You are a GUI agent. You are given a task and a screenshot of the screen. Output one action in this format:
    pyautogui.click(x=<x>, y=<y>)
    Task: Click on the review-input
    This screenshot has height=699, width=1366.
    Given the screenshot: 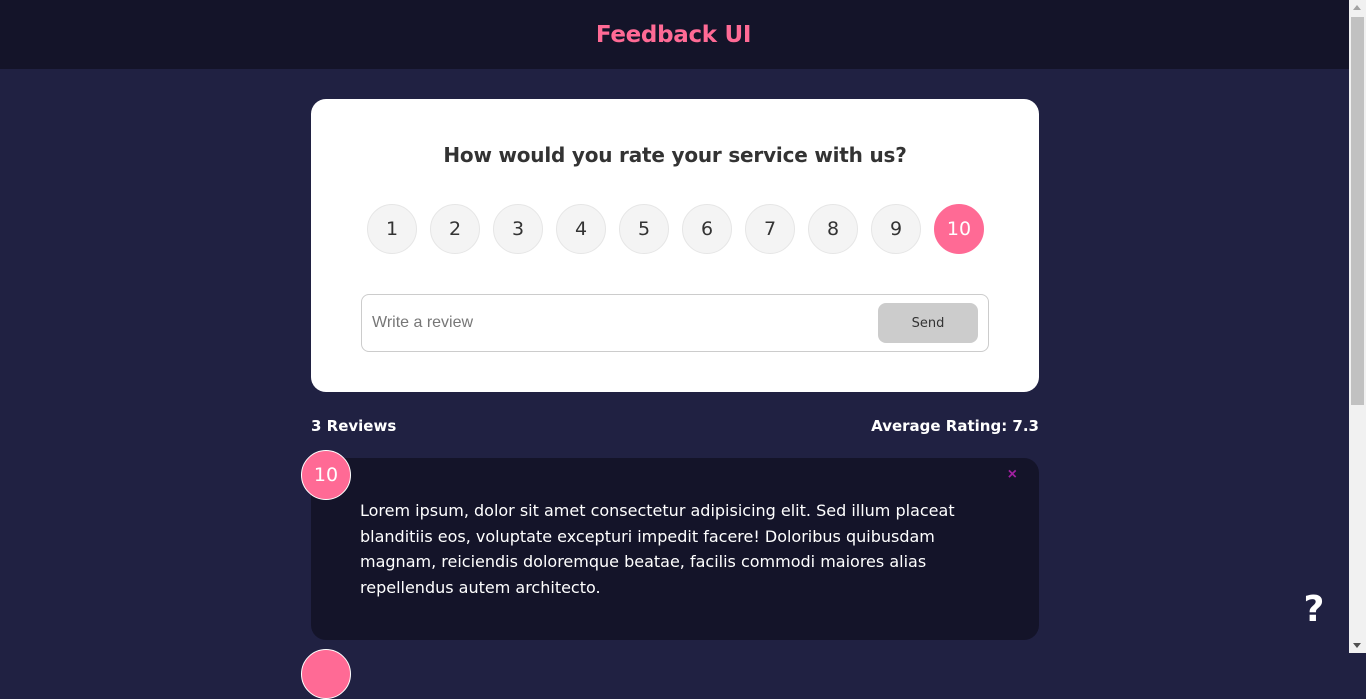 What is the action you would take?
    pyautogui.click(x=625, y=323)
    